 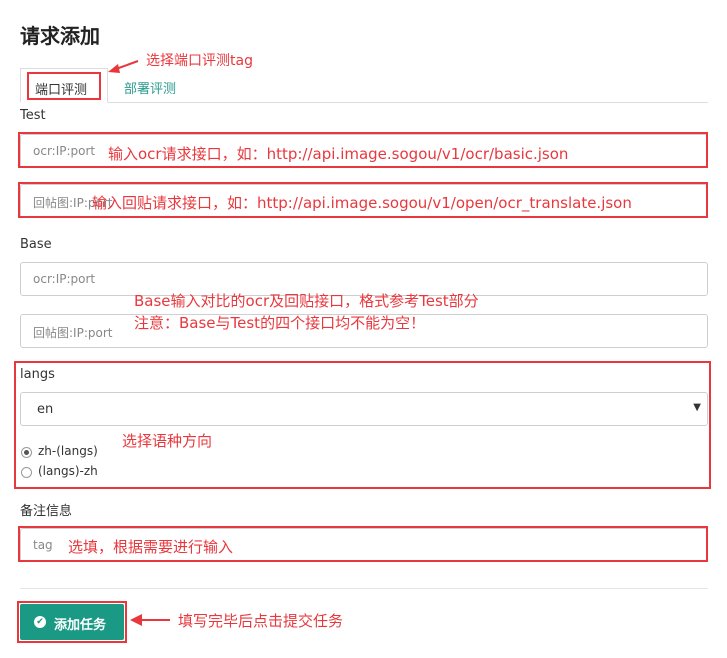 I want to click on remark-hint: 选填，根据需要进行输入, so click(x=151, y=547).